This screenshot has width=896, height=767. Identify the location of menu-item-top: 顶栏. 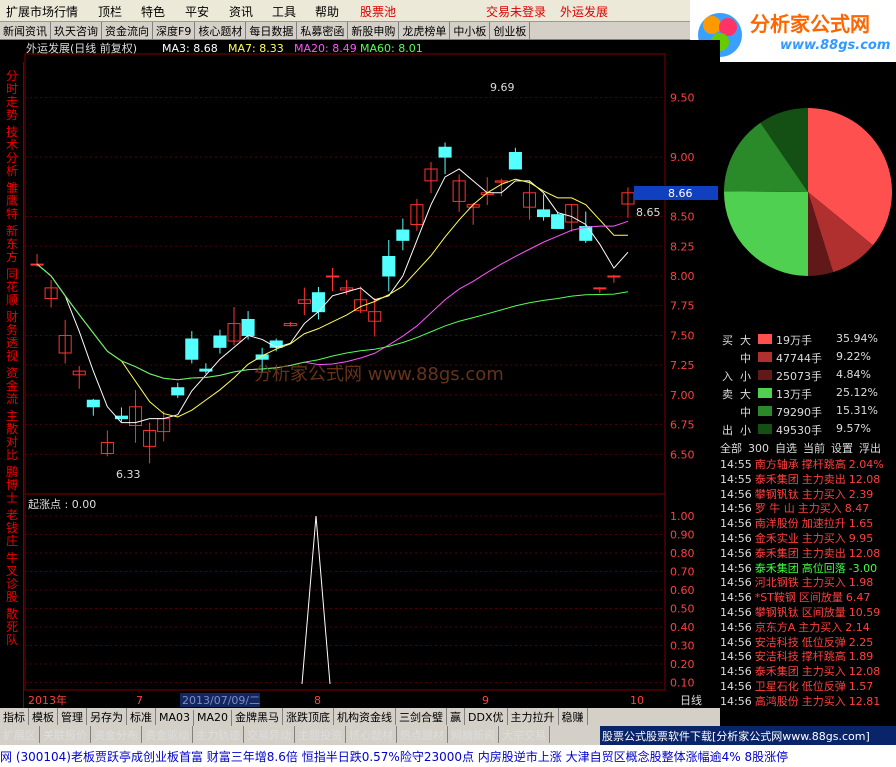
(110, 11).